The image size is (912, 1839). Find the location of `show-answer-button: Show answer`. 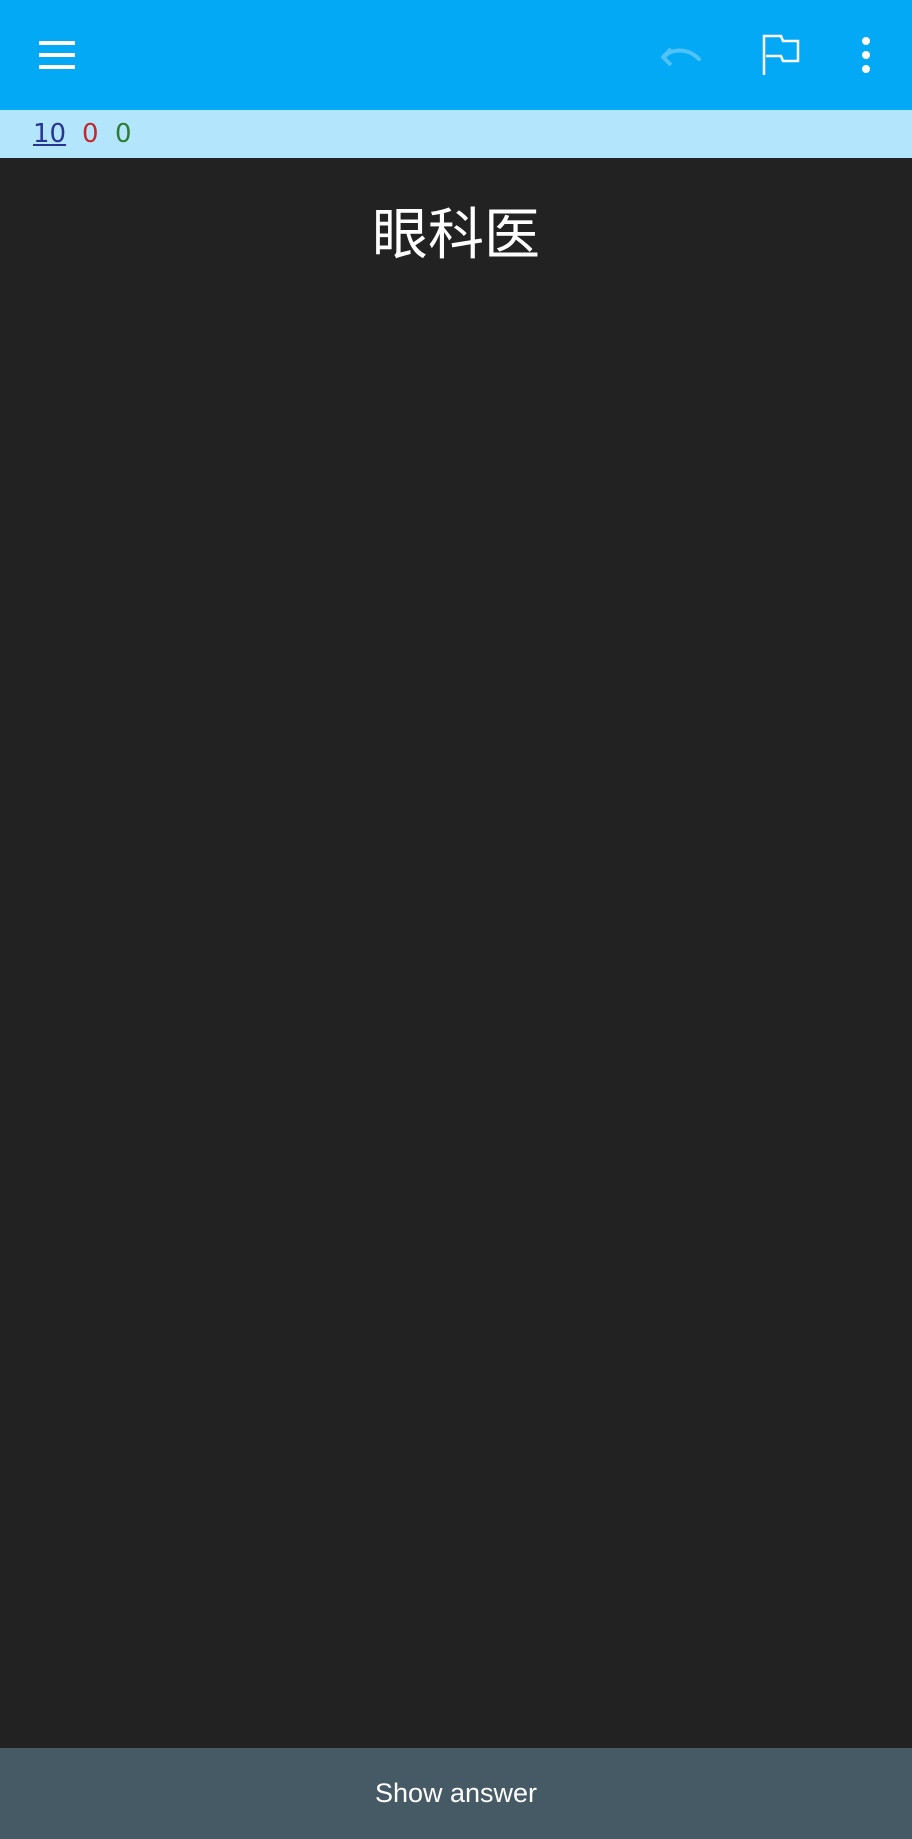

show-answer-button: Show answer is located at coordinates (456, 1793).